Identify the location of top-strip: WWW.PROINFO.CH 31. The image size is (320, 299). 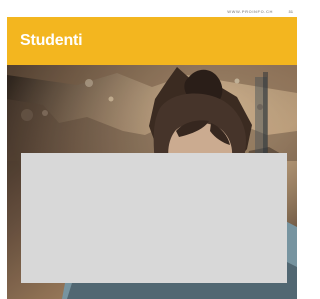
(148, 9).